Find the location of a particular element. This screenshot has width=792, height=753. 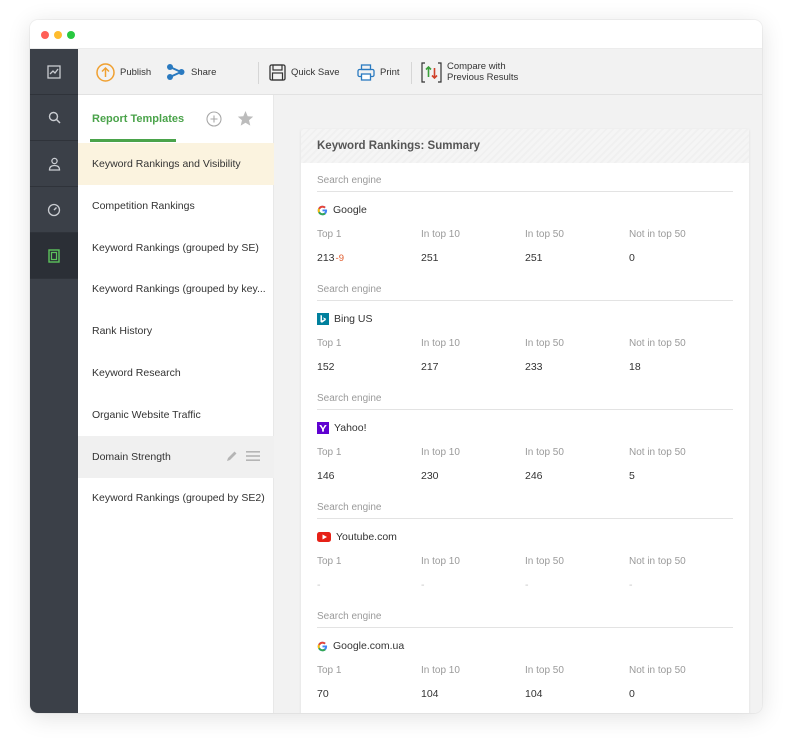

template-item: Domain Strength is located at coordinates (176, 456).